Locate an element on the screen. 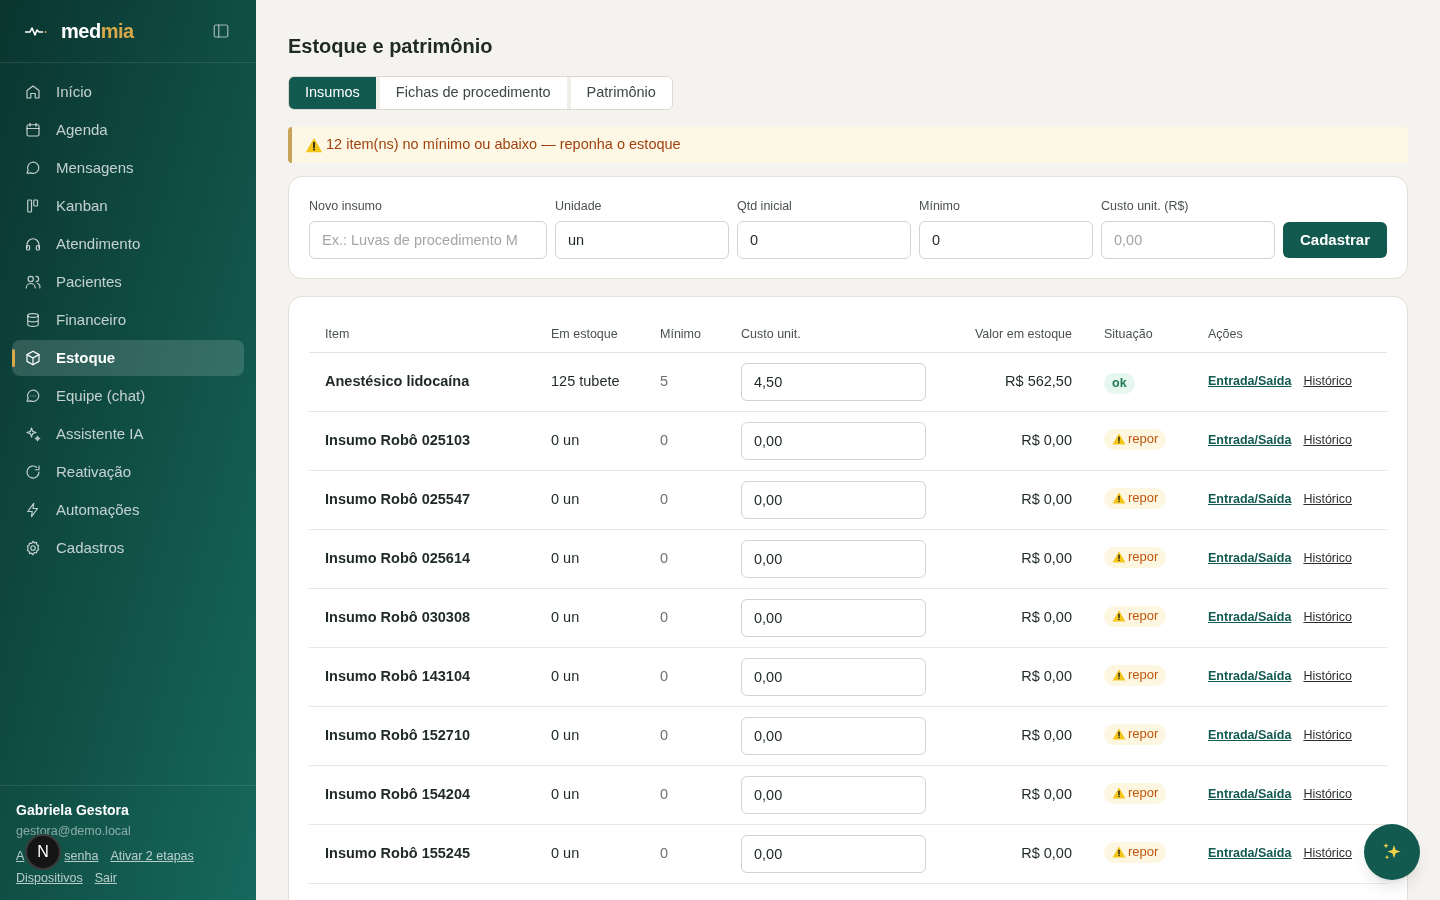  input-field: 0,00 is located at coordinates (1188, 239).